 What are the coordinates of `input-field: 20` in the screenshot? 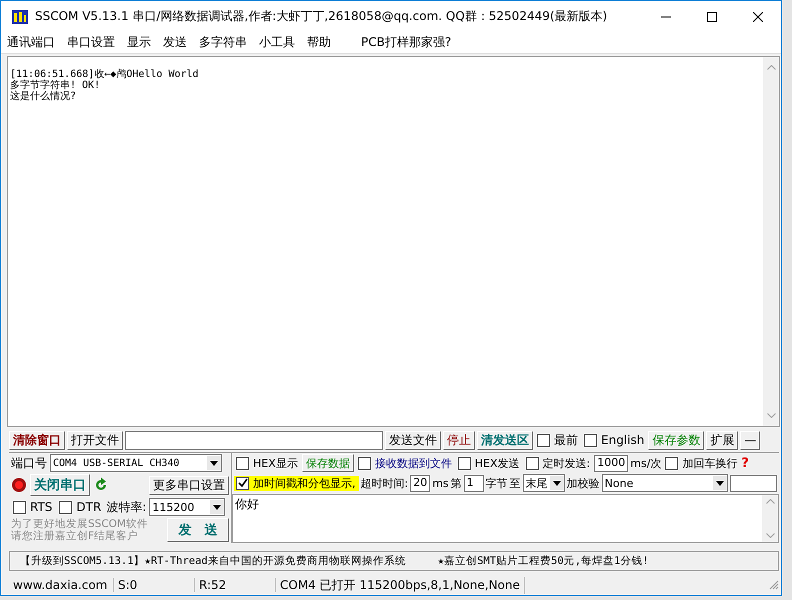 It's located at (420, 483).